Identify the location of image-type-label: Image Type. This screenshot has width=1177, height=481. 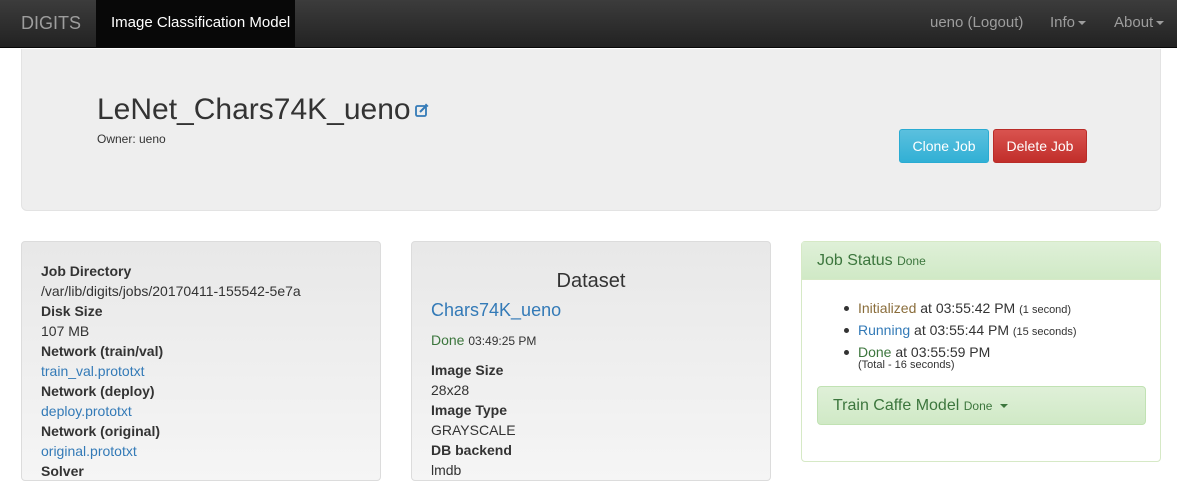
(469, 410).